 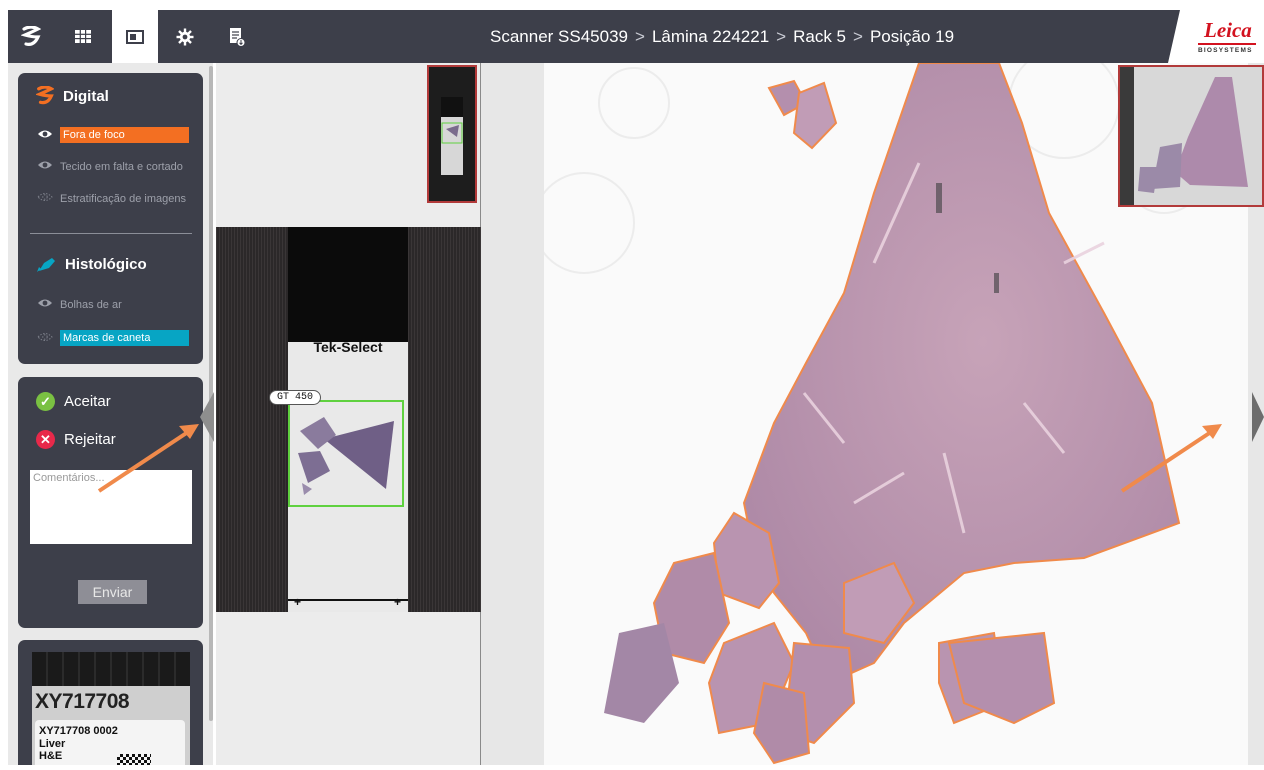 I want to click on grid-view-icon, so click(x=83, y=36).